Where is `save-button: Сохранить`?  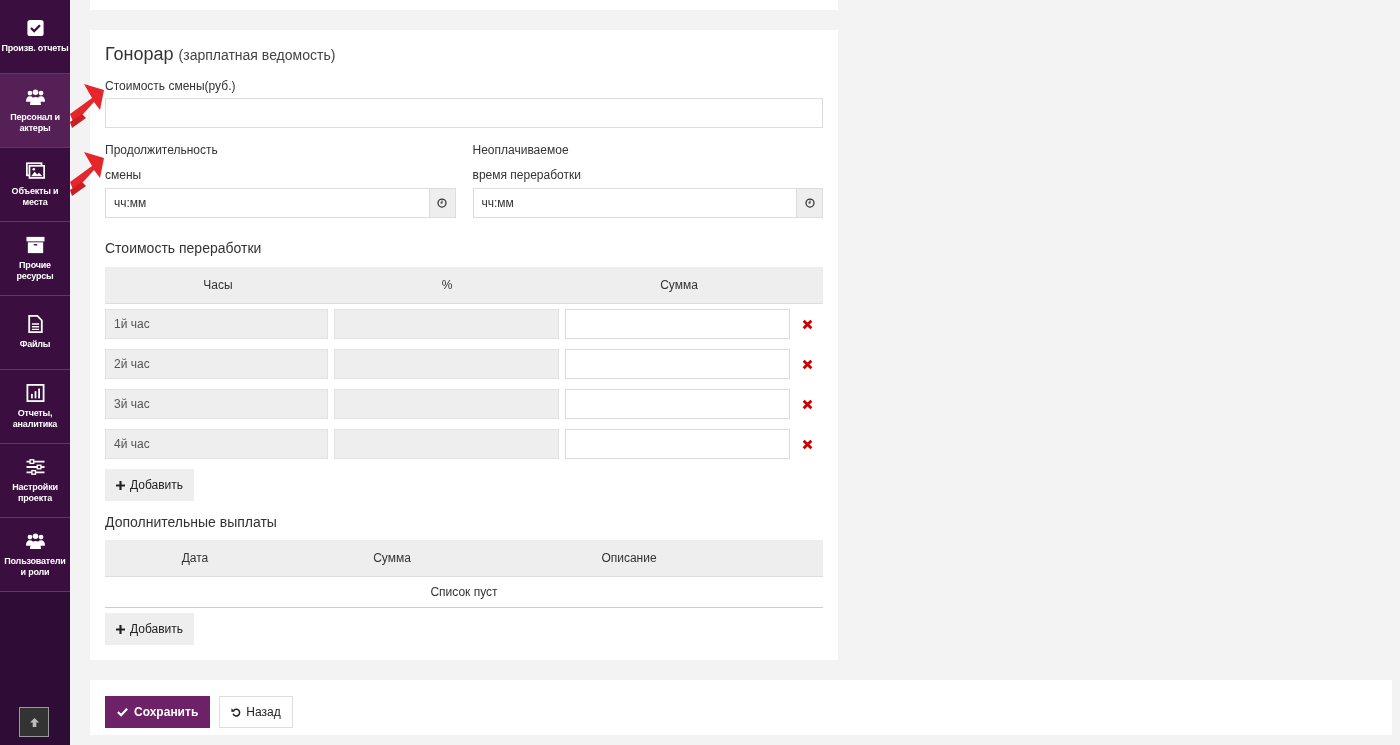
save-button: Сохранить is located at coordinates (158, 712).